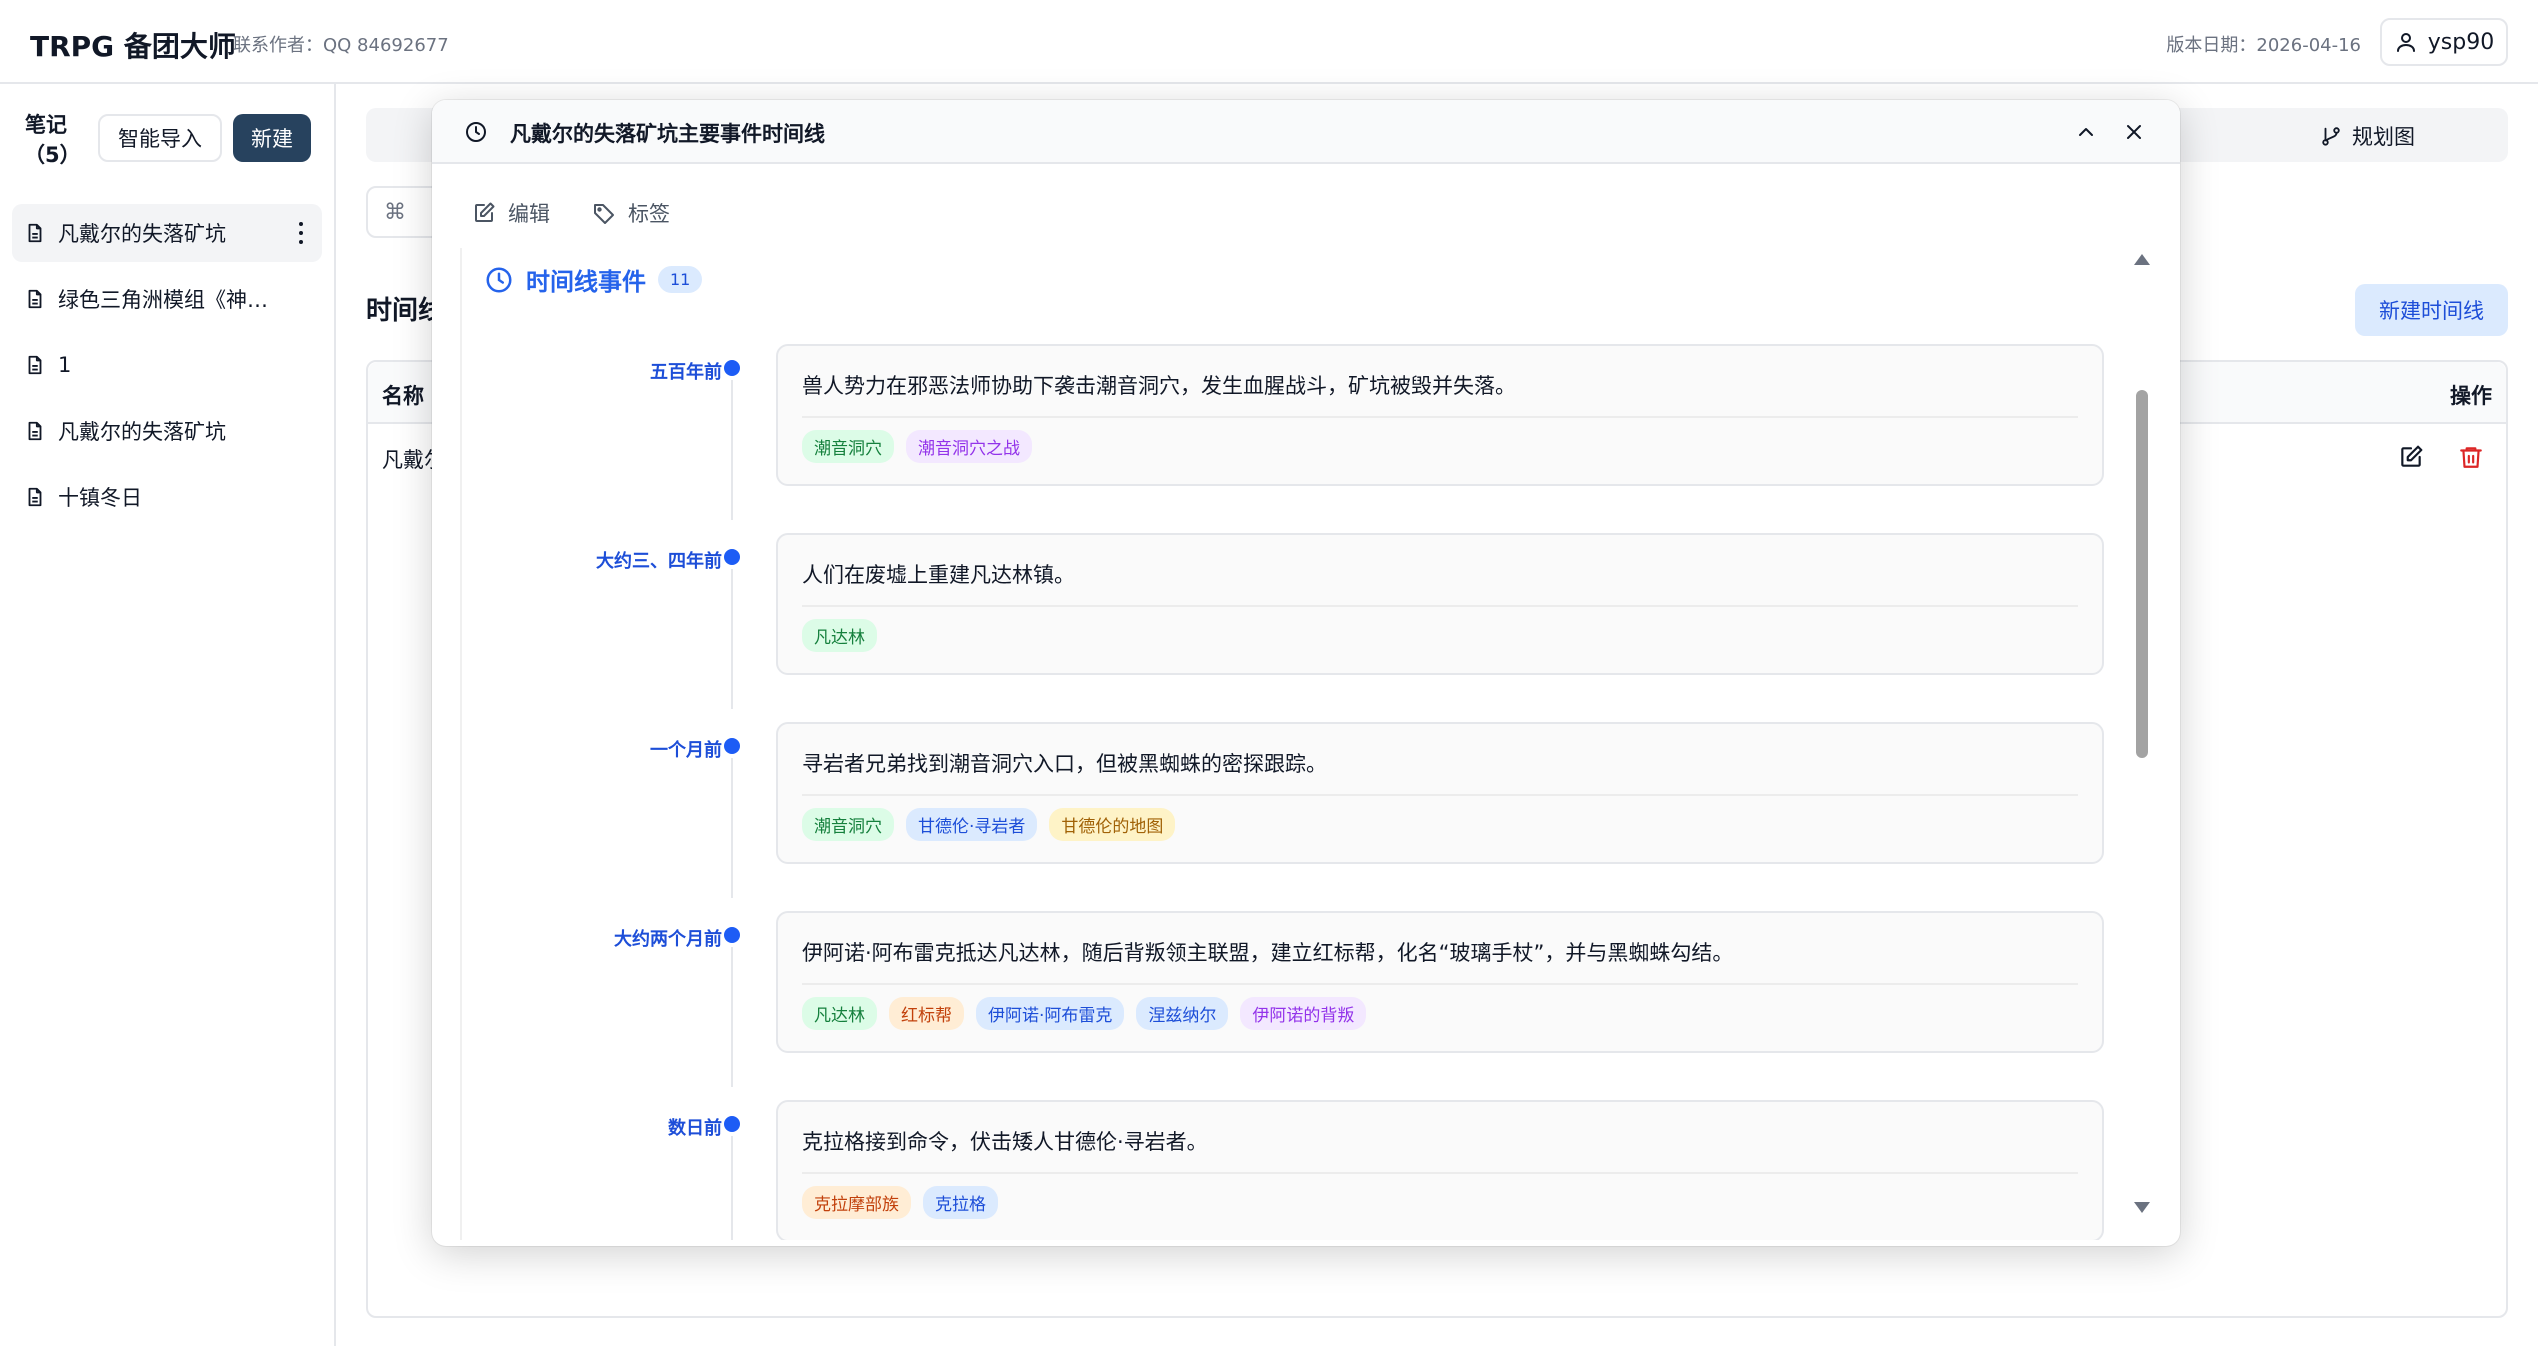 The height and width of the screenshot is (1346, 2538). Describe the element at coordinates (2263, 45) in the screenshot. I see `version-date: 版本日期：2026-04-16` at that location.